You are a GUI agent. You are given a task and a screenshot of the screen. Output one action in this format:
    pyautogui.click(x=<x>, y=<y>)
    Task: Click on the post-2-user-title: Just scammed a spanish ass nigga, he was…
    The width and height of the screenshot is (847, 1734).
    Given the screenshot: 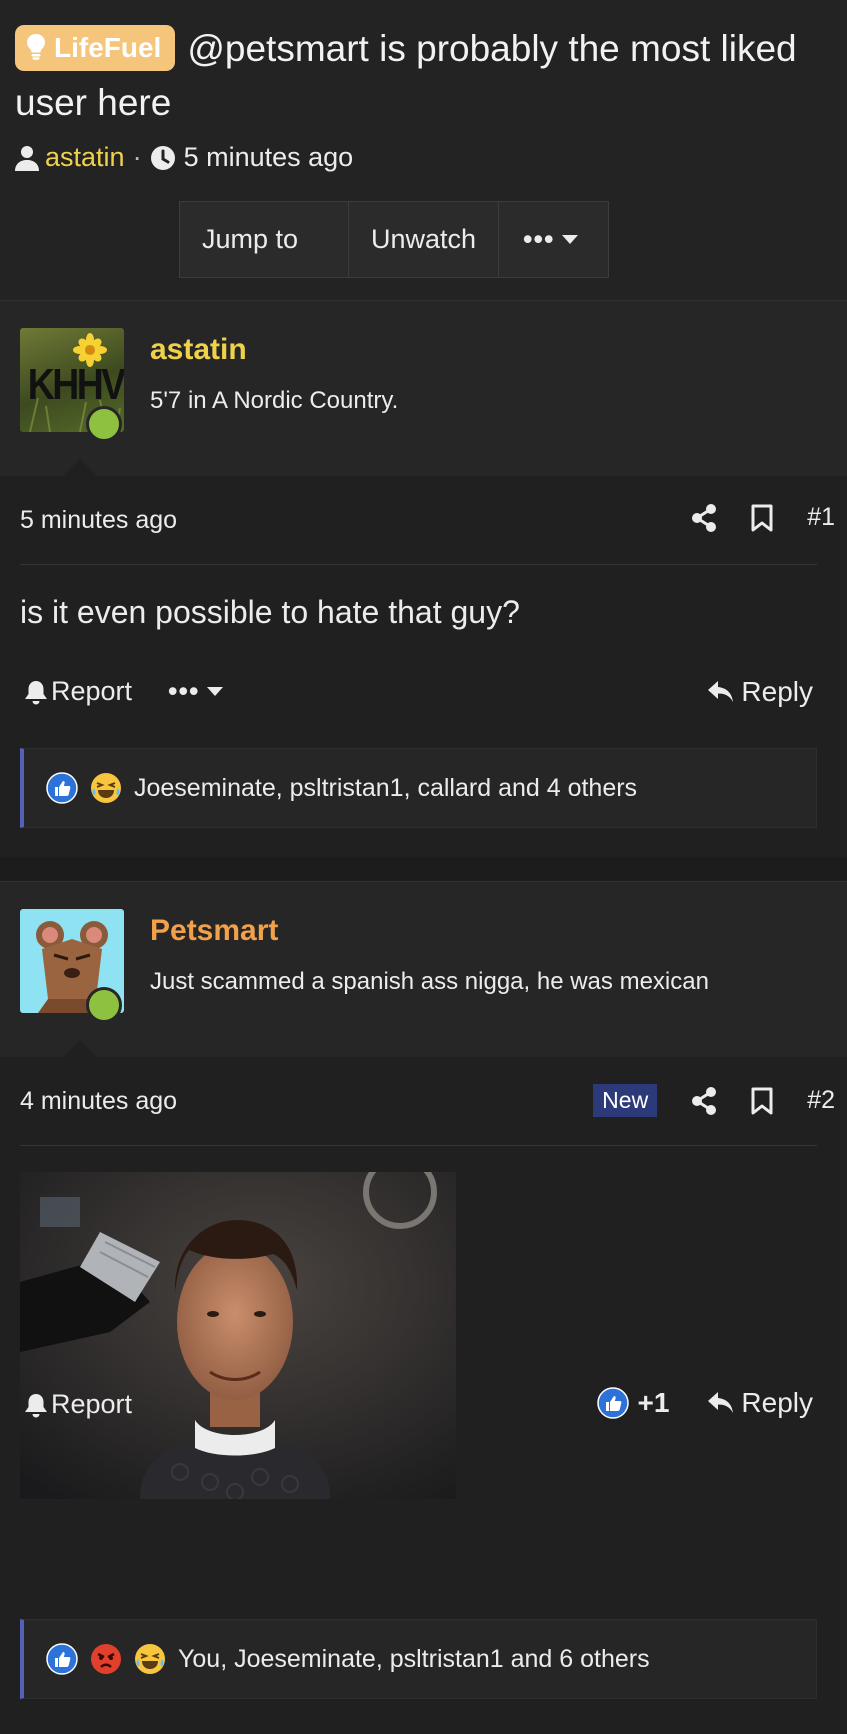 What is the action you would take?
    pyautogui.click(x=429, y=981)
    